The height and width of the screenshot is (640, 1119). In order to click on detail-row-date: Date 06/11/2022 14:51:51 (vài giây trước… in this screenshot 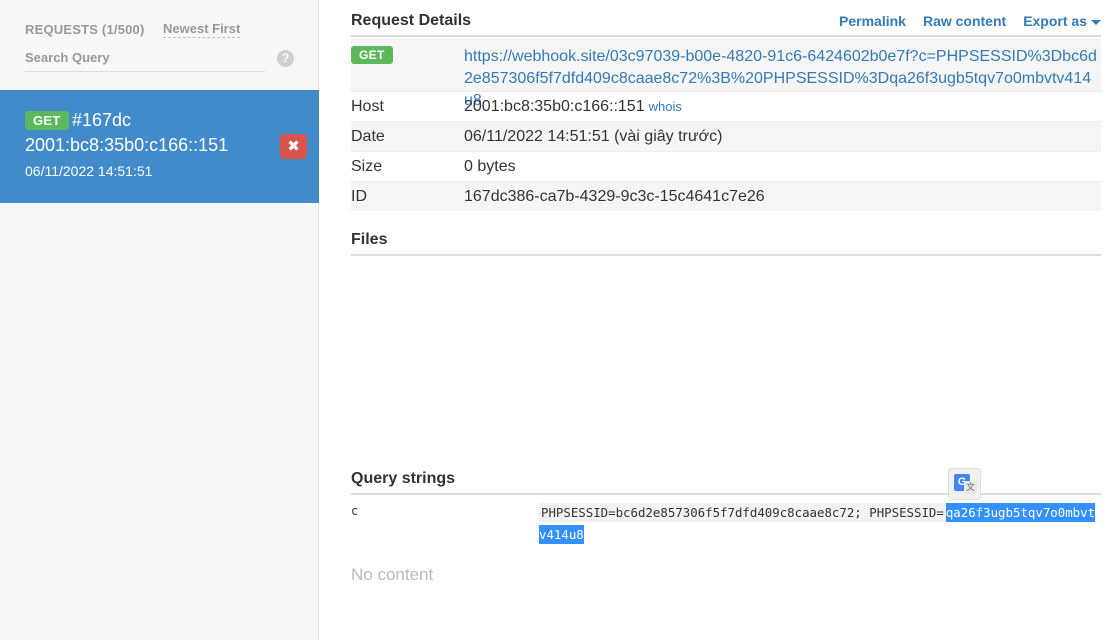, I will do `click(726, 136)`.